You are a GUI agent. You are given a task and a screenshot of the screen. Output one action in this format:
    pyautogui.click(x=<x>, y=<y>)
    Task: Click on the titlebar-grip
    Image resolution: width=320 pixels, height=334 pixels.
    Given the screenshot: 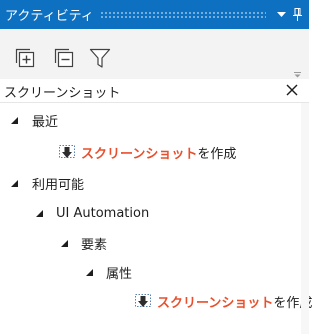 What is the action you would take?
    pyautogui.click(x=182, y=14)
    